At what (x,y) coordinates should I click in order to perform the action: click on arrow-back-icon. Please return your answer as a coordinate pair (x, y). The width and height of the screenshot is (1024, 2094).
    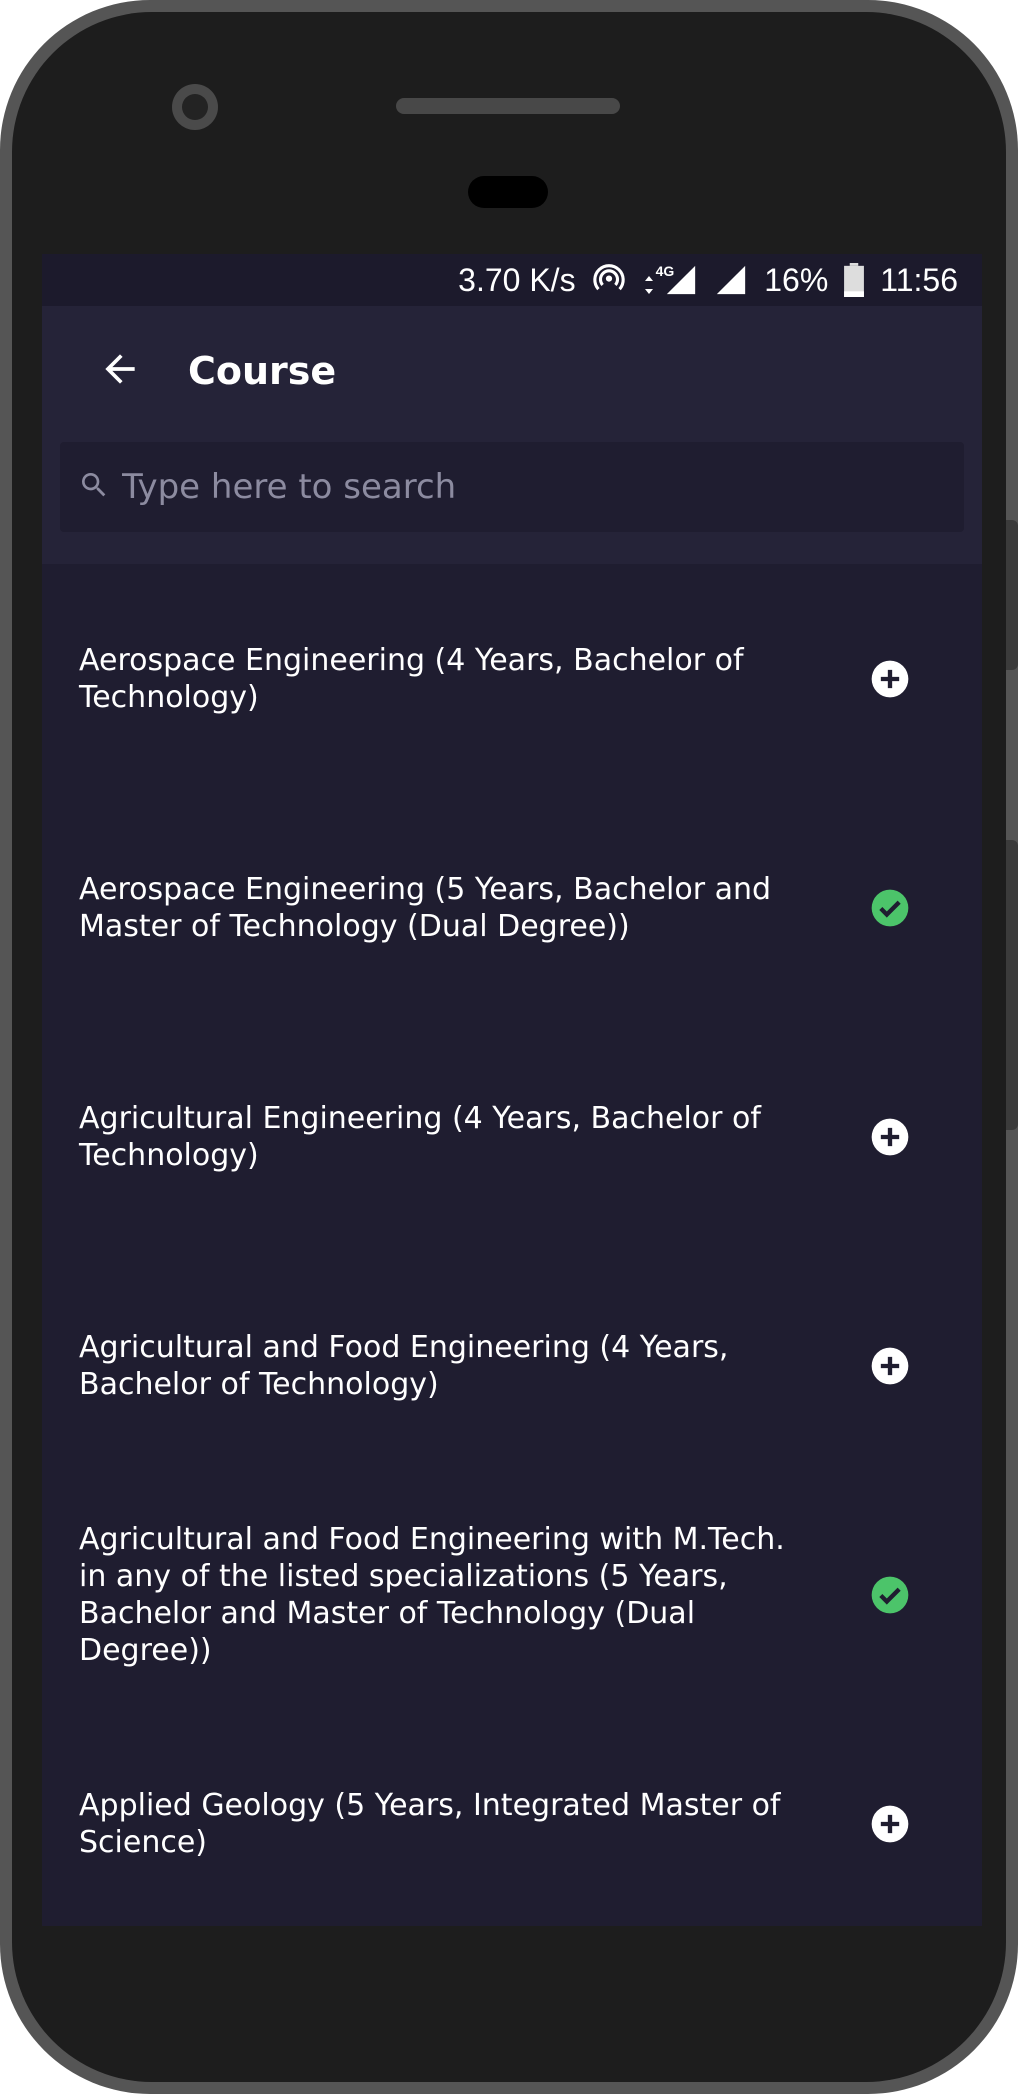
    Looking at the image, I should click on (120, 371).